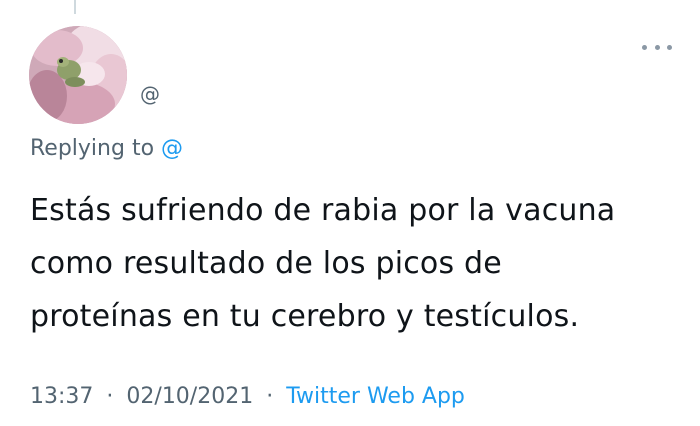 The height and width of the screenshot is (426, 700). I want to click on thread-connector-line, so click(75, 7).